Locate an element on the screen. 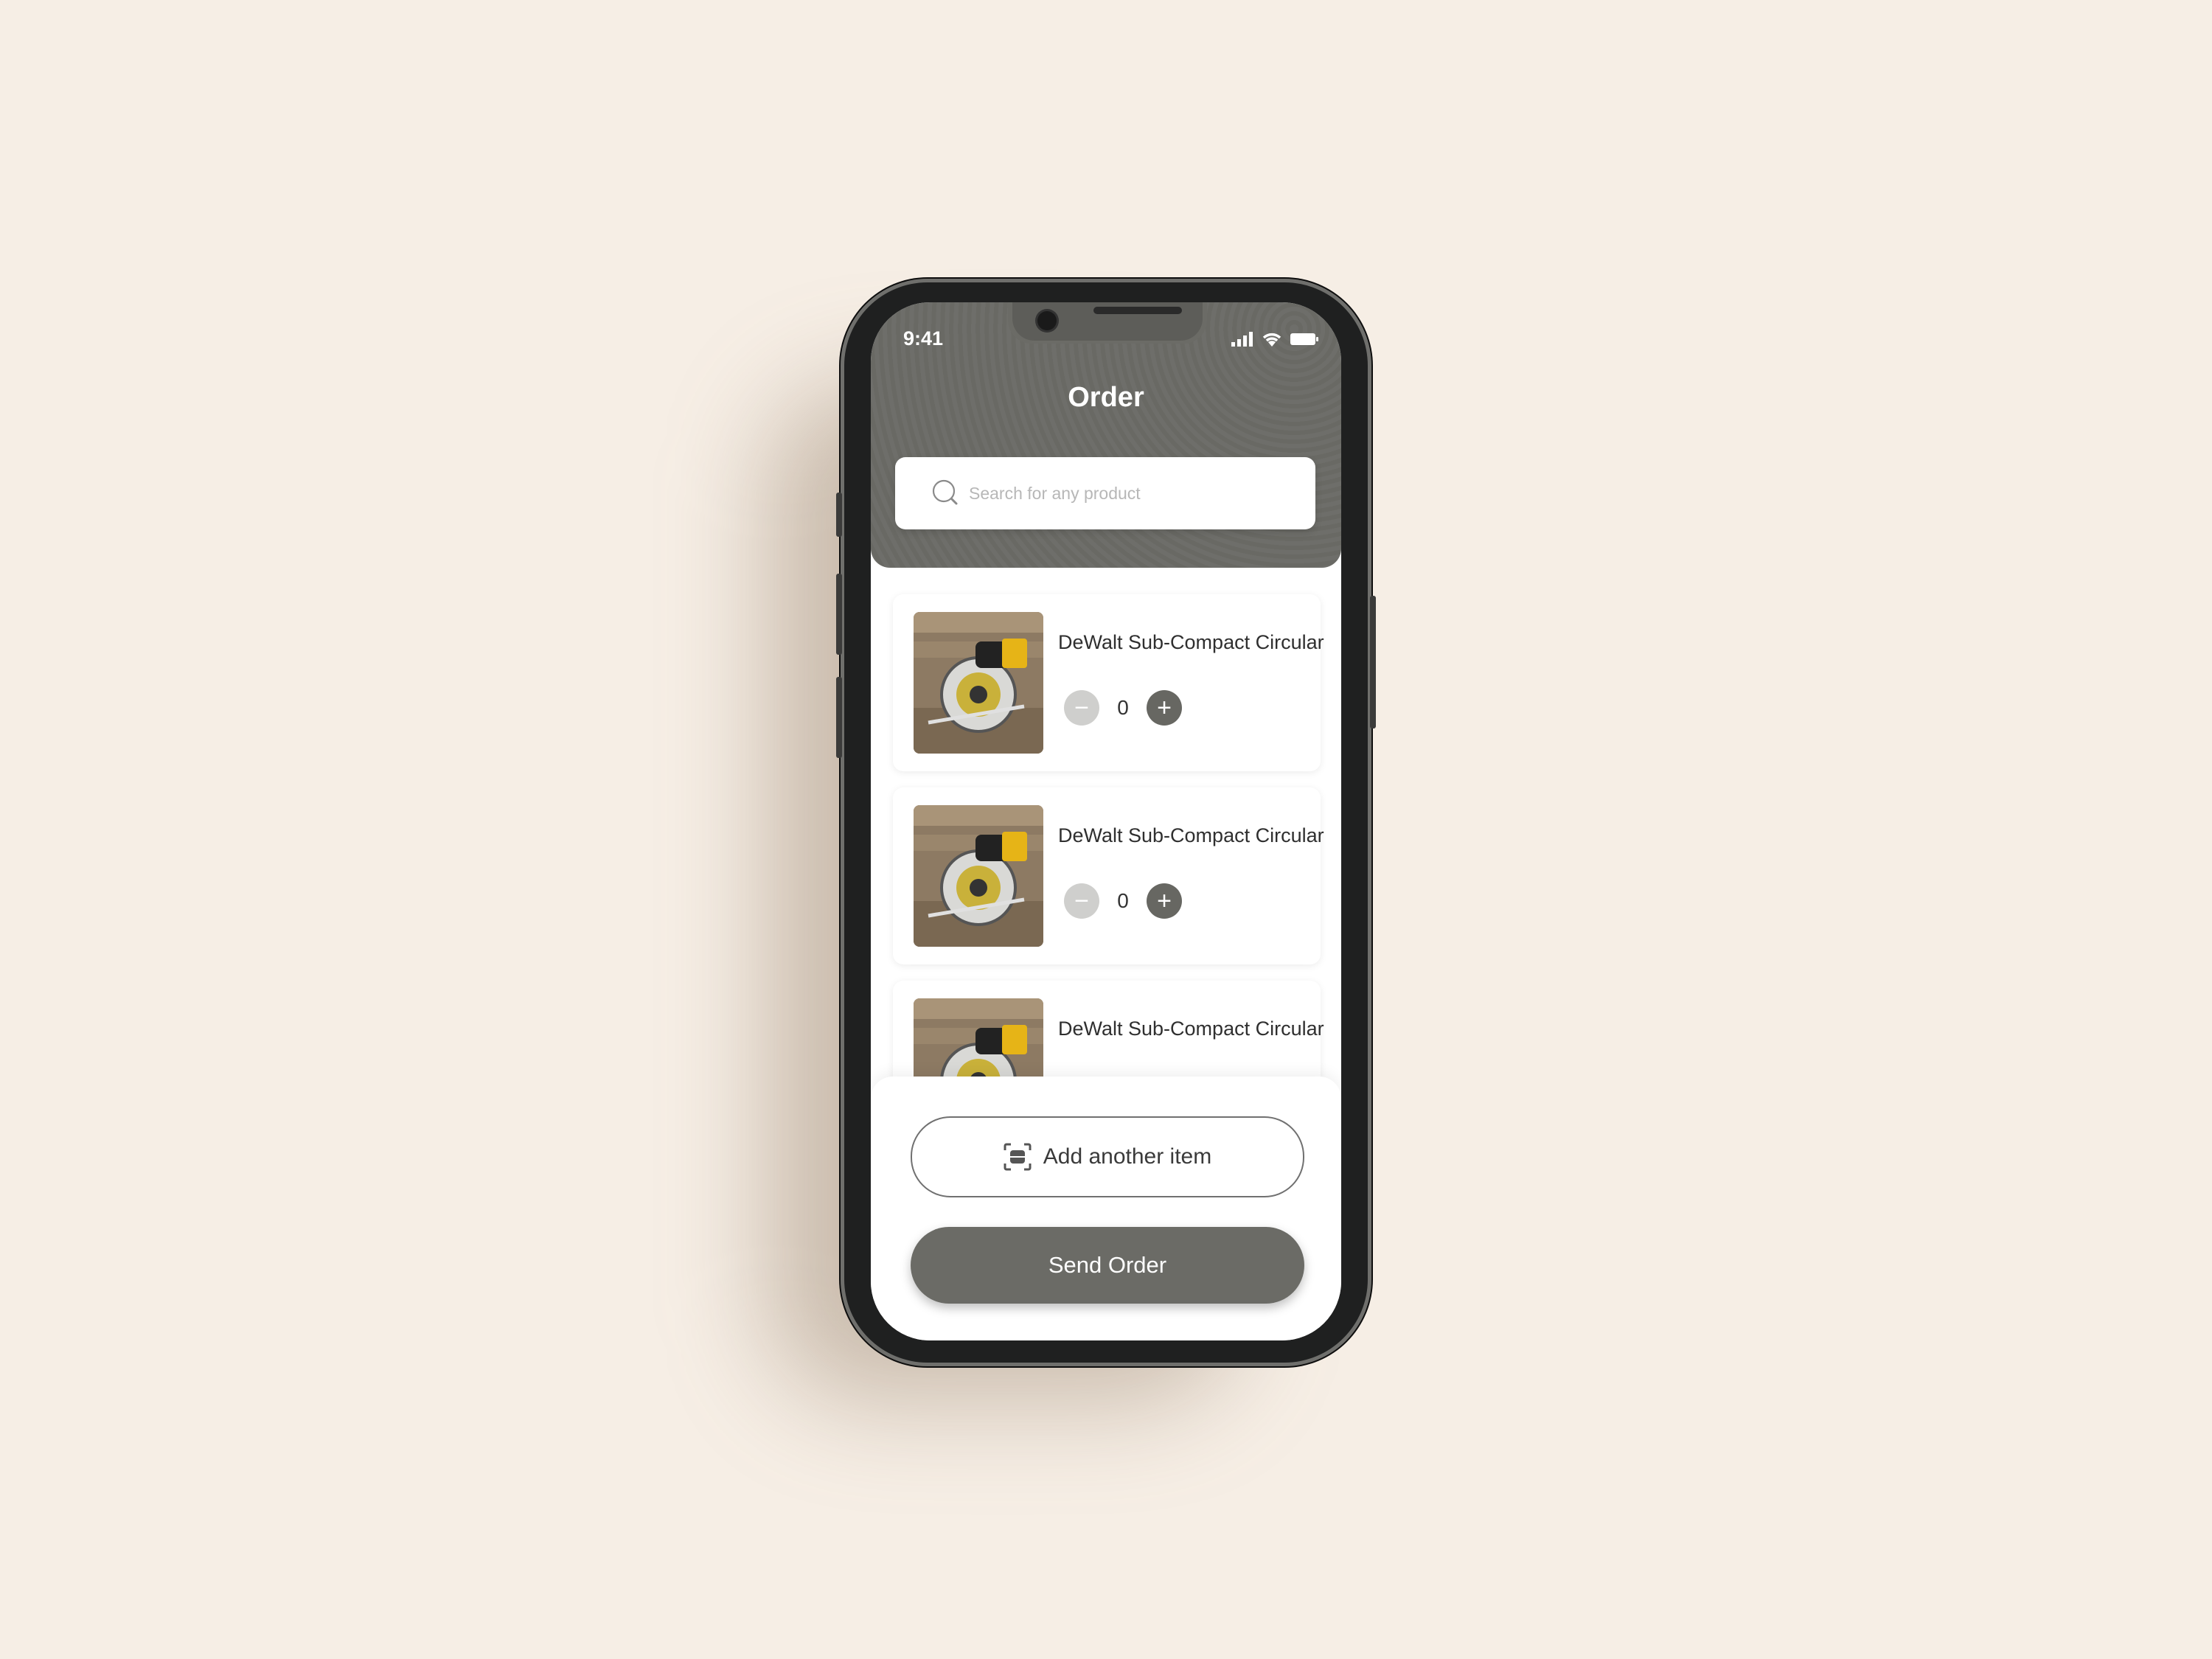 The height and width of the screenshot is (1659, 2212). add-item-label: Add another item is located at coordinates (1127, 1156).